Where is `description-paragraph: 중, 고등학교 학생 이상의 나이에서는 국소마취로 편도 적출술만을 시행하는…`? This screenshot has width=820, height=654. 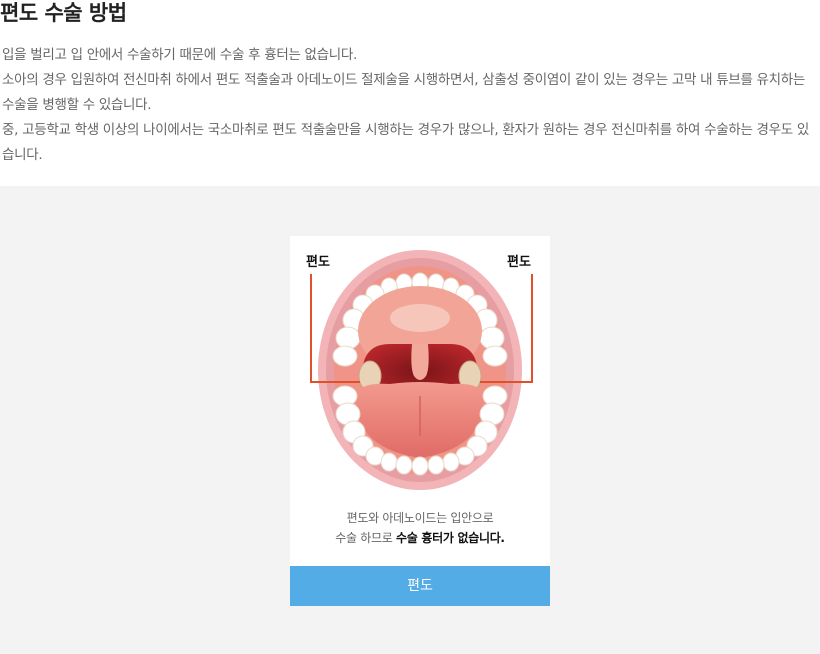
description-paragraph: 중, 고등학교 학생 이상의 나이에서는 국소마취로 편도 적출술만을 시행하는… is located at coordinates (406, 142).